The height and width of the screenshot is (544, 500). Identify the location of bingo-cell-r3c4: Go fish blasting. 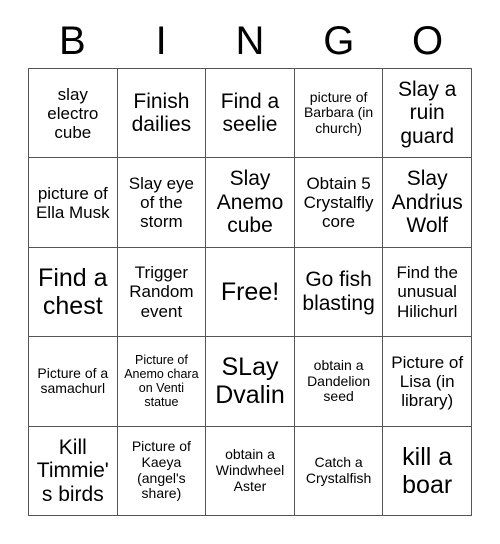
(339, 292).